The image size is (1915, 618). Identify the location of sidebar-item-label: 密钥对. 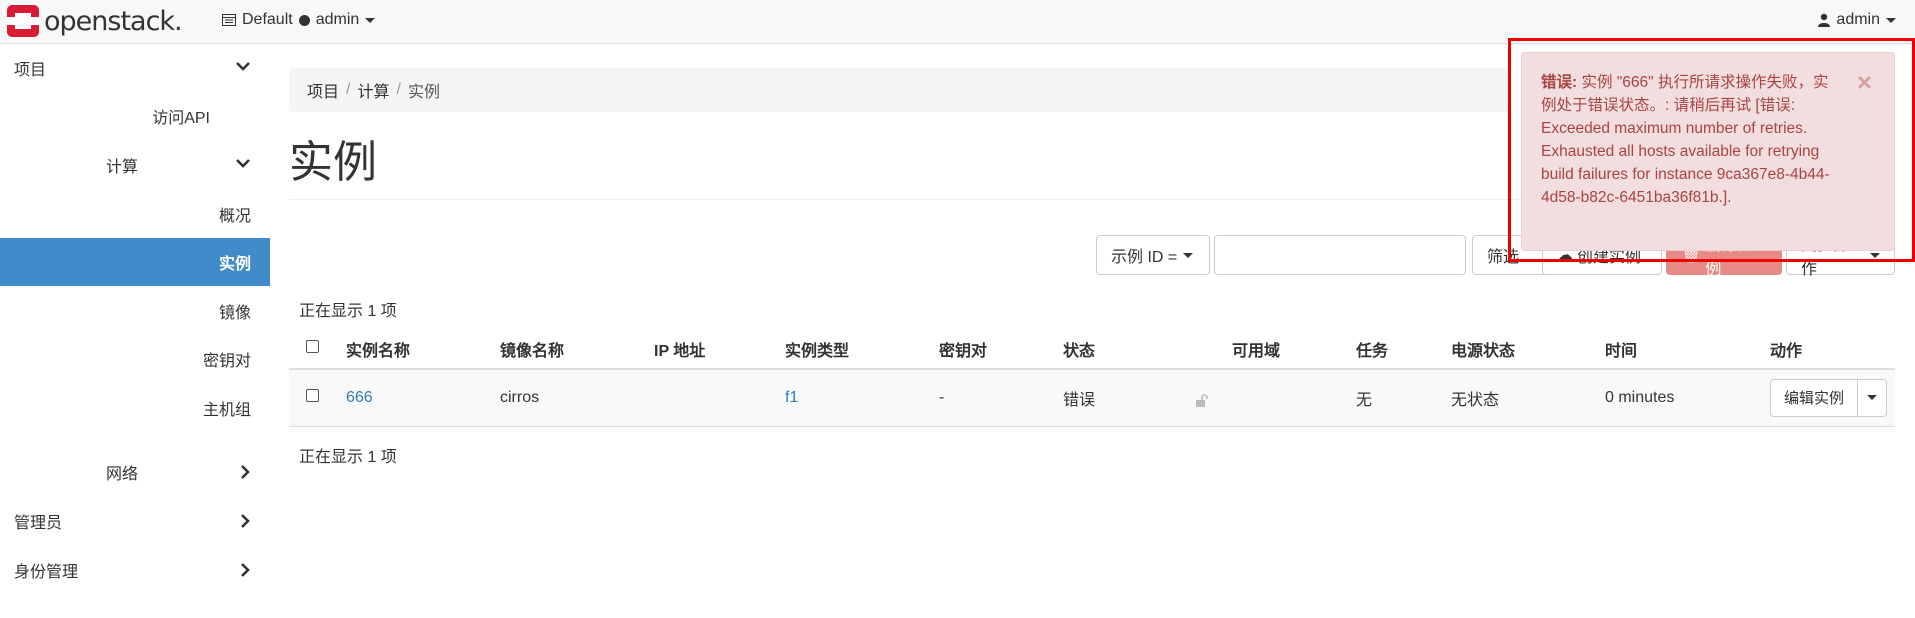
(226, 361).